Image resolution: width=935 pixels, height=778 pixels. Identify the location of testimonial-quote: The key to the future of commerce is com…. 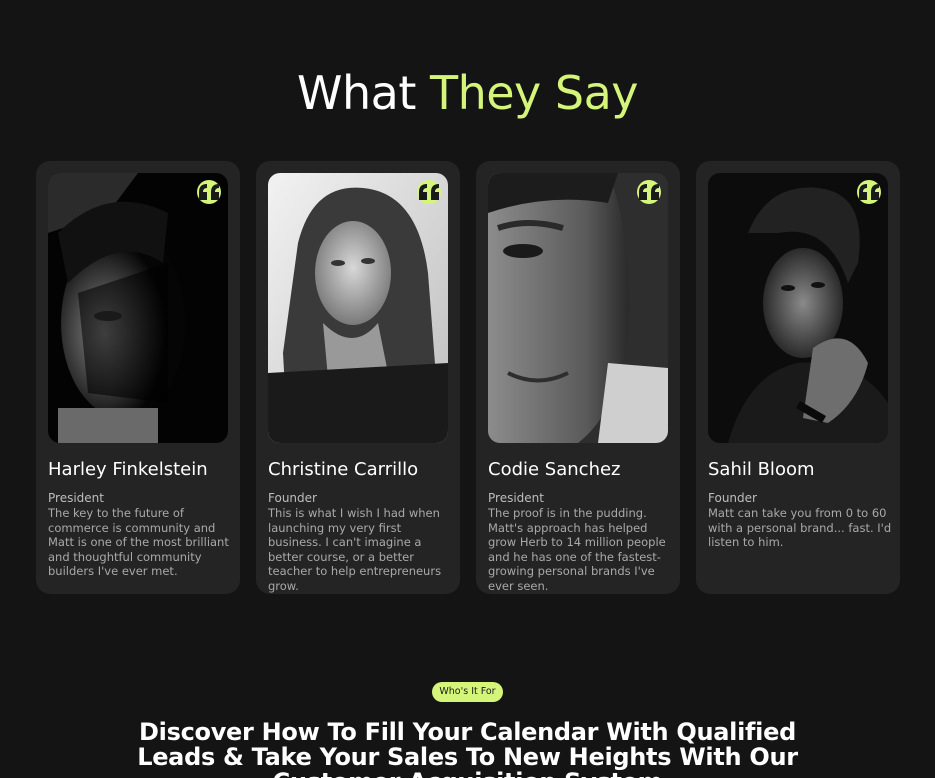
(138, 542).